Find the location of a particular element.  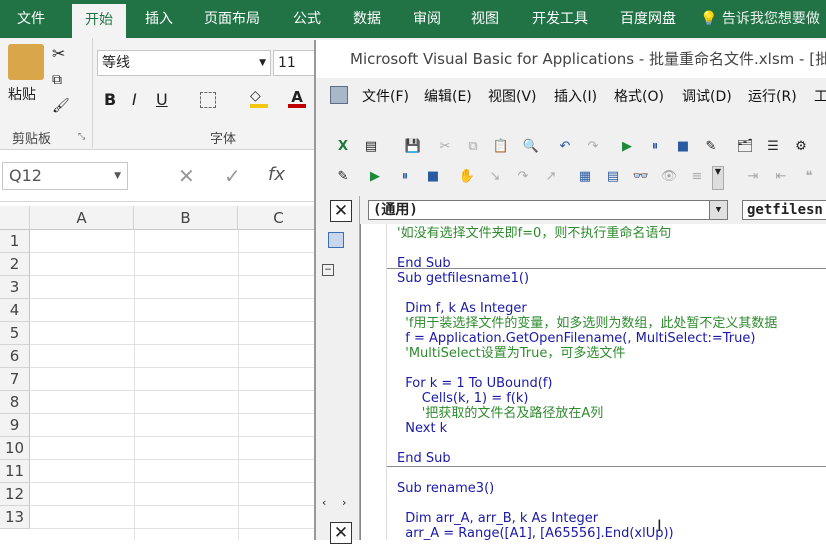

design-mode-icon: ✎ is located at coordinates (711, 147).